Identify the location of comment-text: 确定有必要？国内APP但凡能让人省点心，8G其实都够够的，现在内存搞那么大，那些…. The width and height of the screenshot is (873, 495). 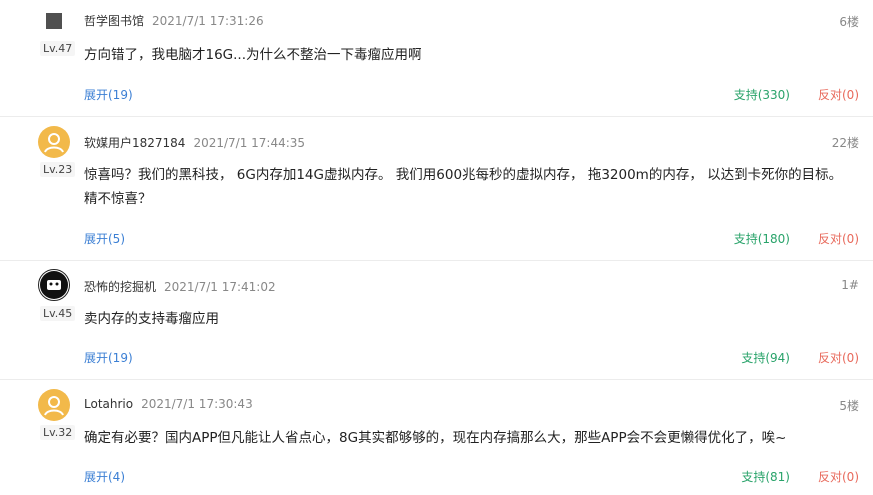
(435, 438).